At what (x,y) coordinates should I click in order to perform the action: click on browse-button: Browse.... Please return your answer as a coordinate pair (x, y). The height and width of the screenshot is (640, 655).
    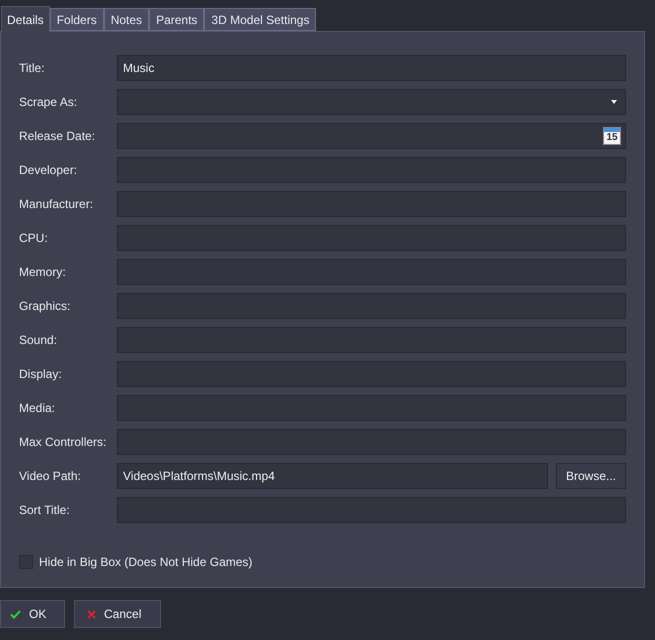
    Looking at the image, I should click on (591, 476).